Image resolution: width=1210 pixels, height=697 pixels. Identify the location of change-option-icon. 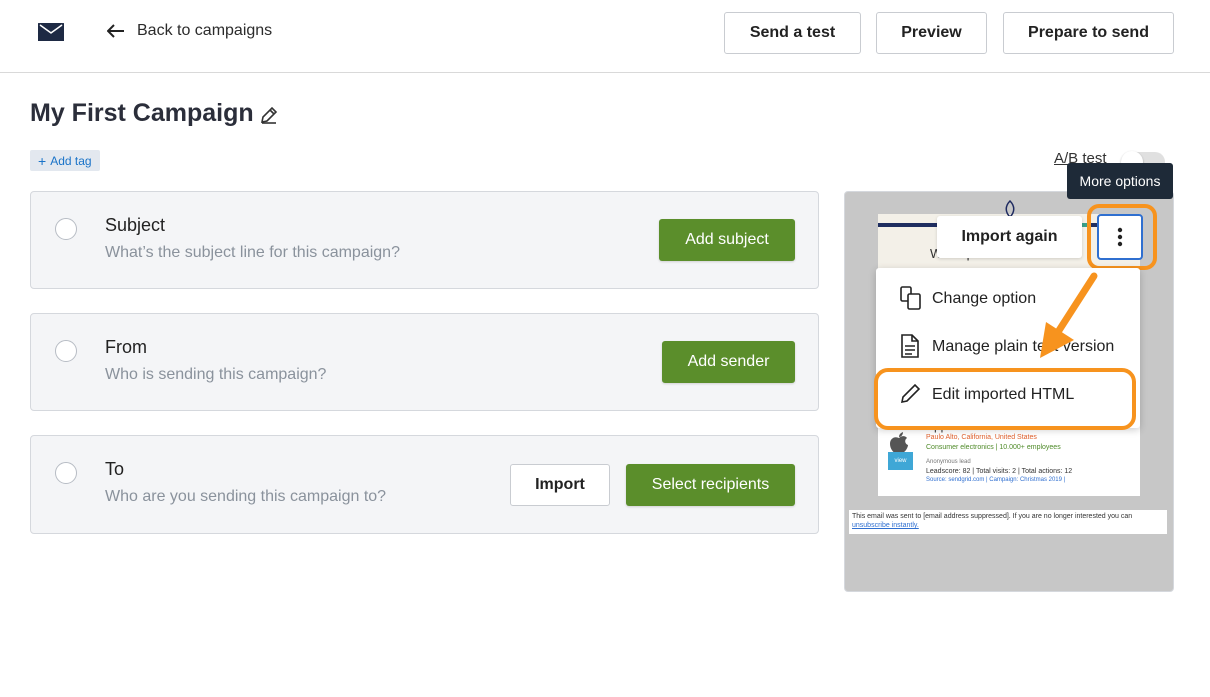
(911, 300).